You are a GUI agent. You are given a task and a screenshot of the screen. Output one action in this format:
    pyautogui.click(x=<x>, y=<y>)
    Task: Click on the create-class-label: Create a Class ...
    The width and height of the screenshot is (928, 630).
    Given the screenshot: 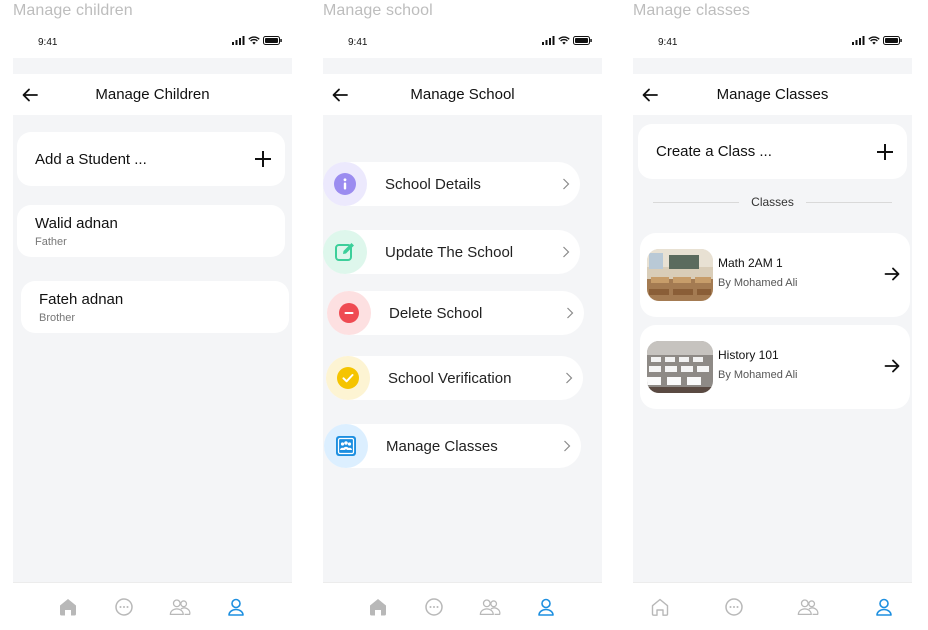 What is the action you would take?
    pyautogui.click(x=714, y=151)
    